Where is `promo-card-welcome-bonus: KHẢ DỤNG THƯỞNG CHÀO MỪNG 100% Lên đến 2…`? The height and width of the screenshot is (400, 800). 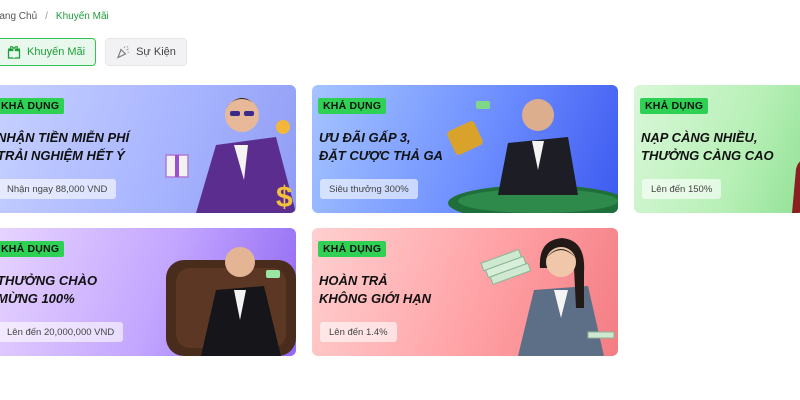
promo-card-welcome-bonus: KHẢ DỤNG THƯỞNG CHÀO MỪNG 100% Lên đến 2… is located at coordinates (148, 292).